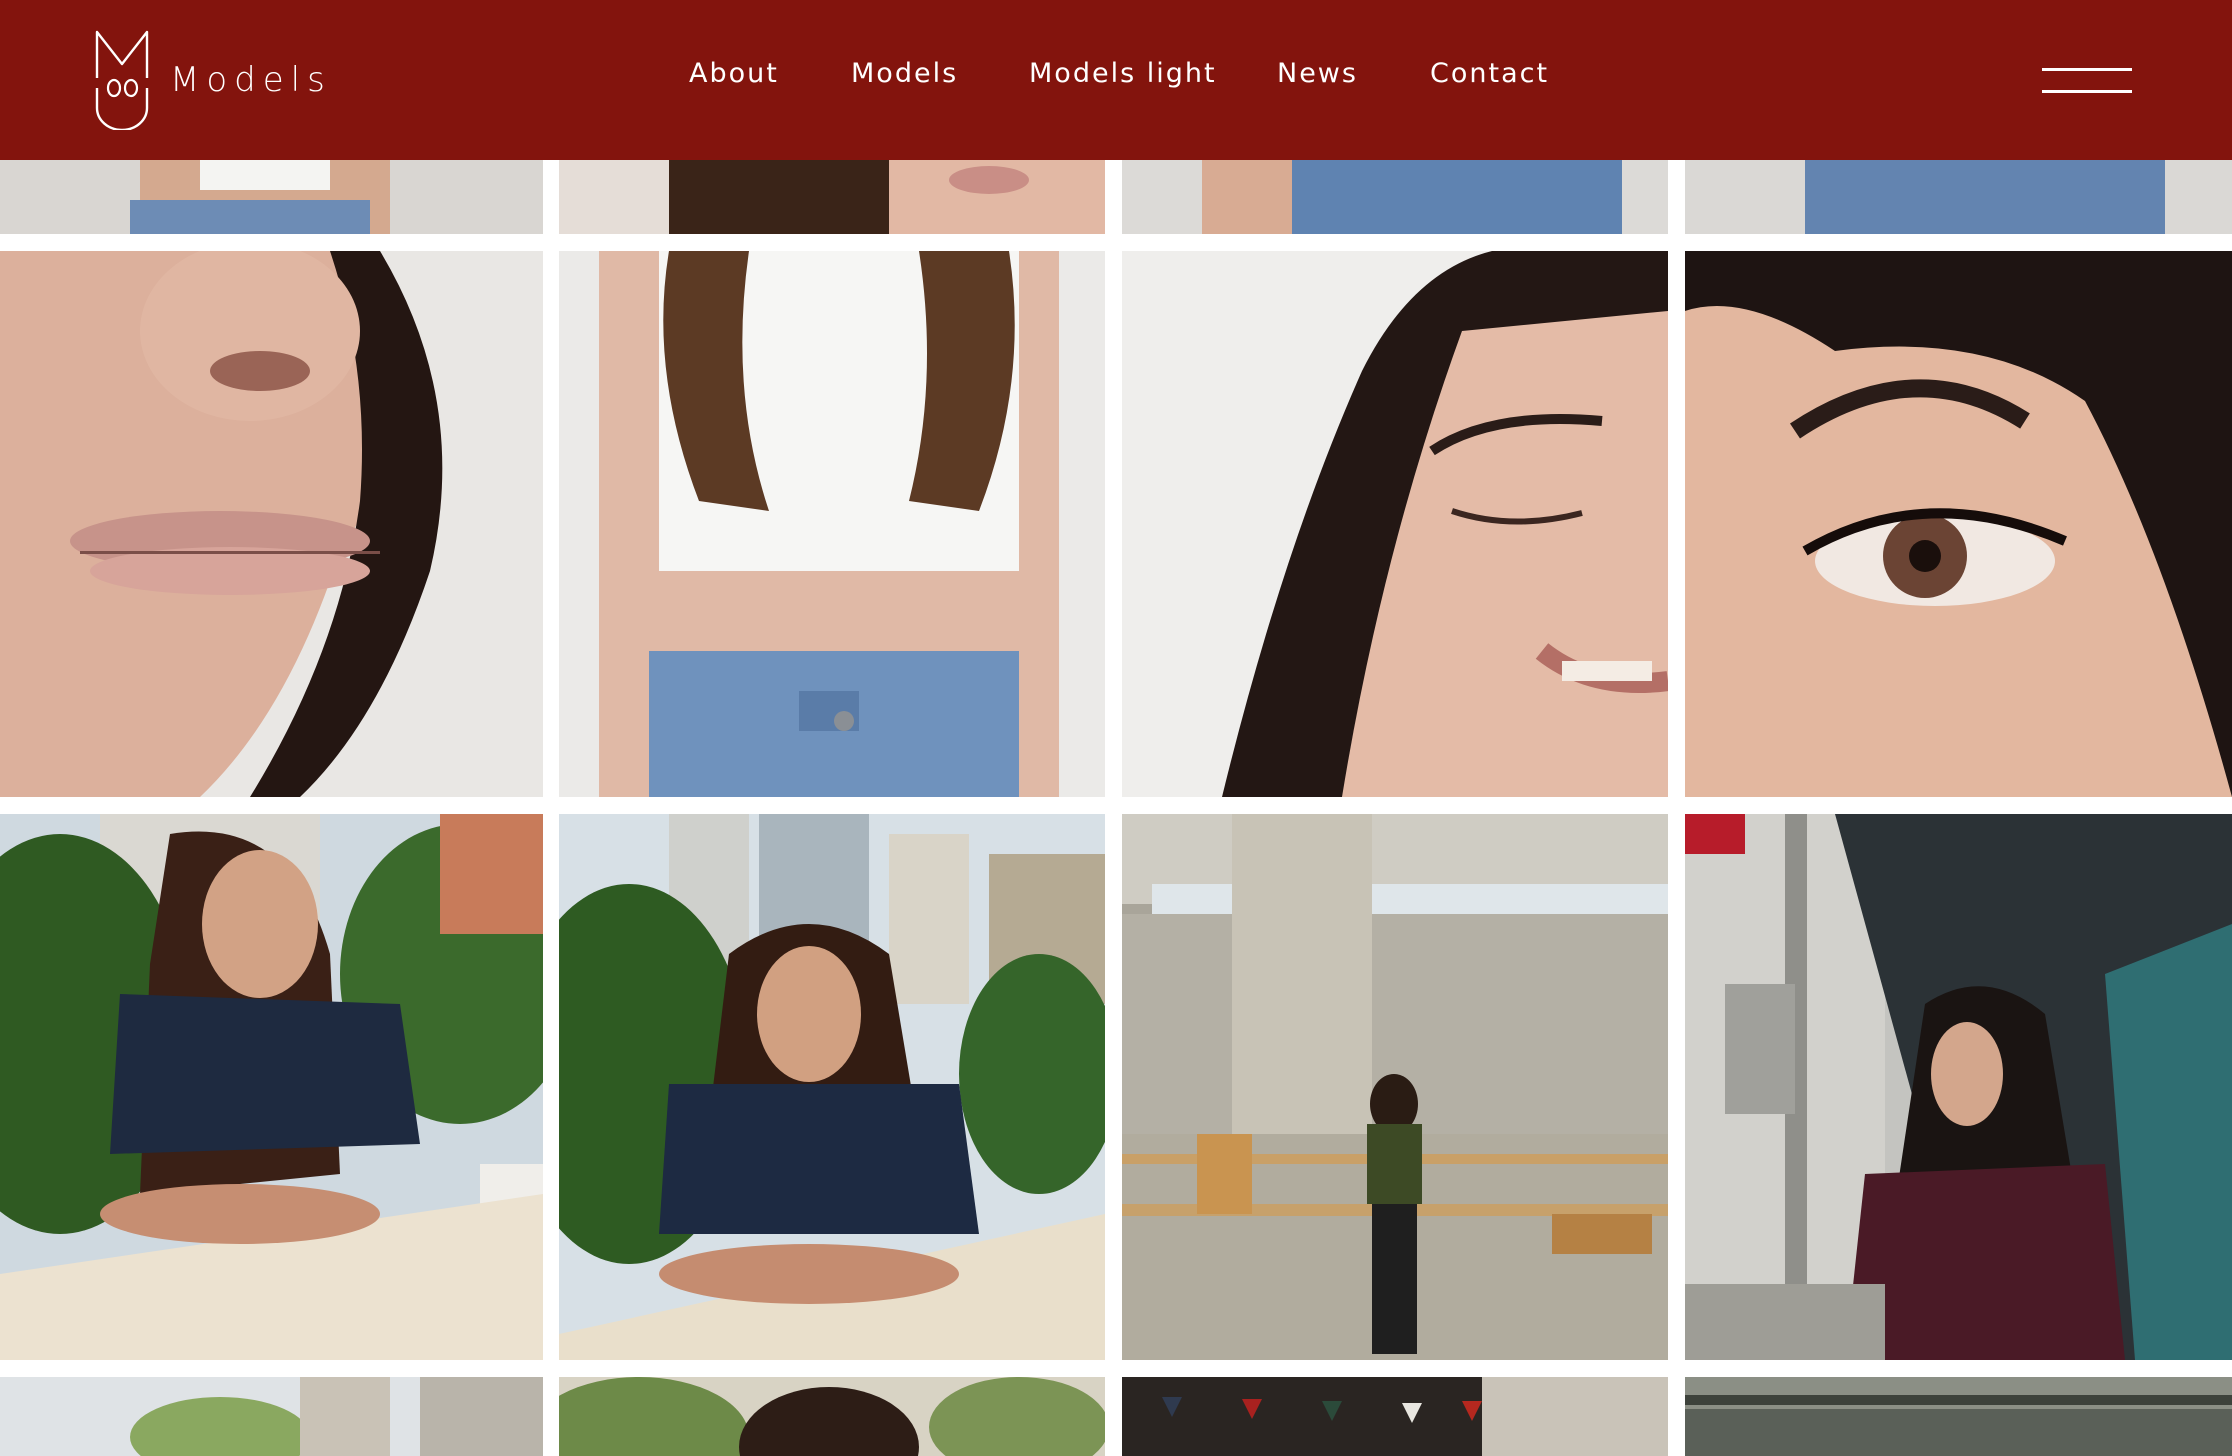 Image resolution: width=2232 pixels, height=1456 pixels. What do you see at coordinates (1123, 73) in the screenshot?
I see `nav-item-models-light: Models light` at bounding box center [1123, 73].